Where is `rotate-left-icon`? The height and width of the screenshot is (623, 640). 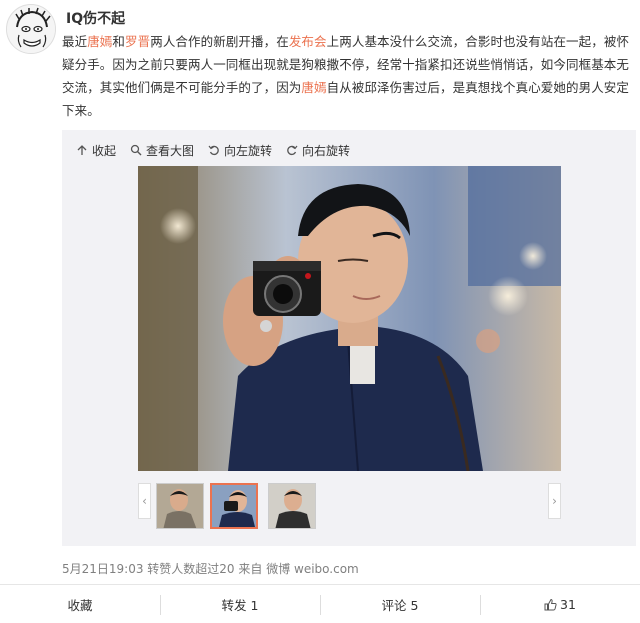 rotate-left-icon is located at coordinates (213, 150).